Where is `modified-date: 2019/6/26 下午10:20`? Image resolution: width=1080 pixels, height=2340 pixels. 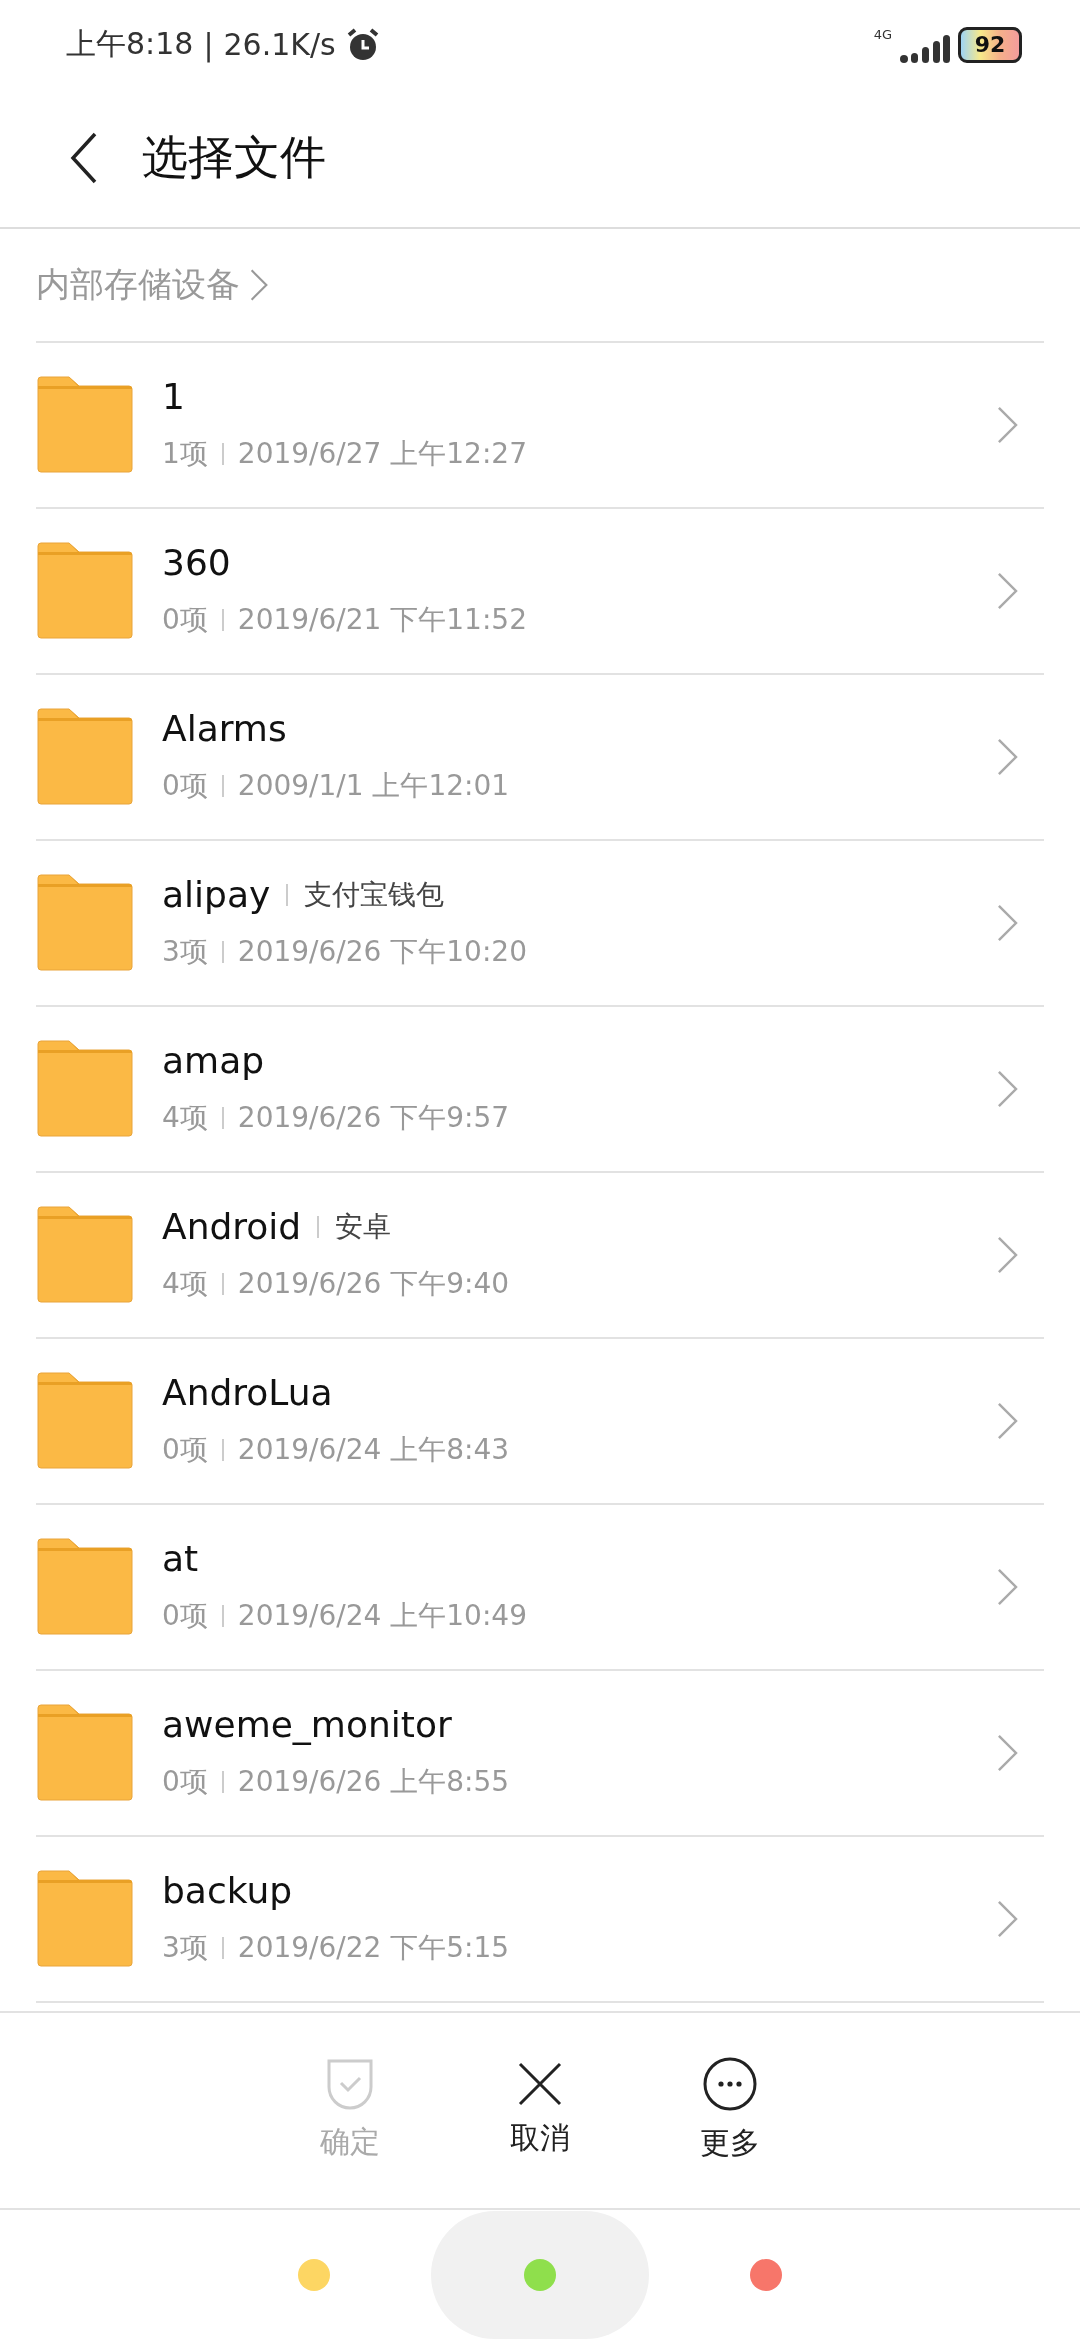
modified-date: 2019/6/26 下午10:20 is located at coordinates (382, 952).